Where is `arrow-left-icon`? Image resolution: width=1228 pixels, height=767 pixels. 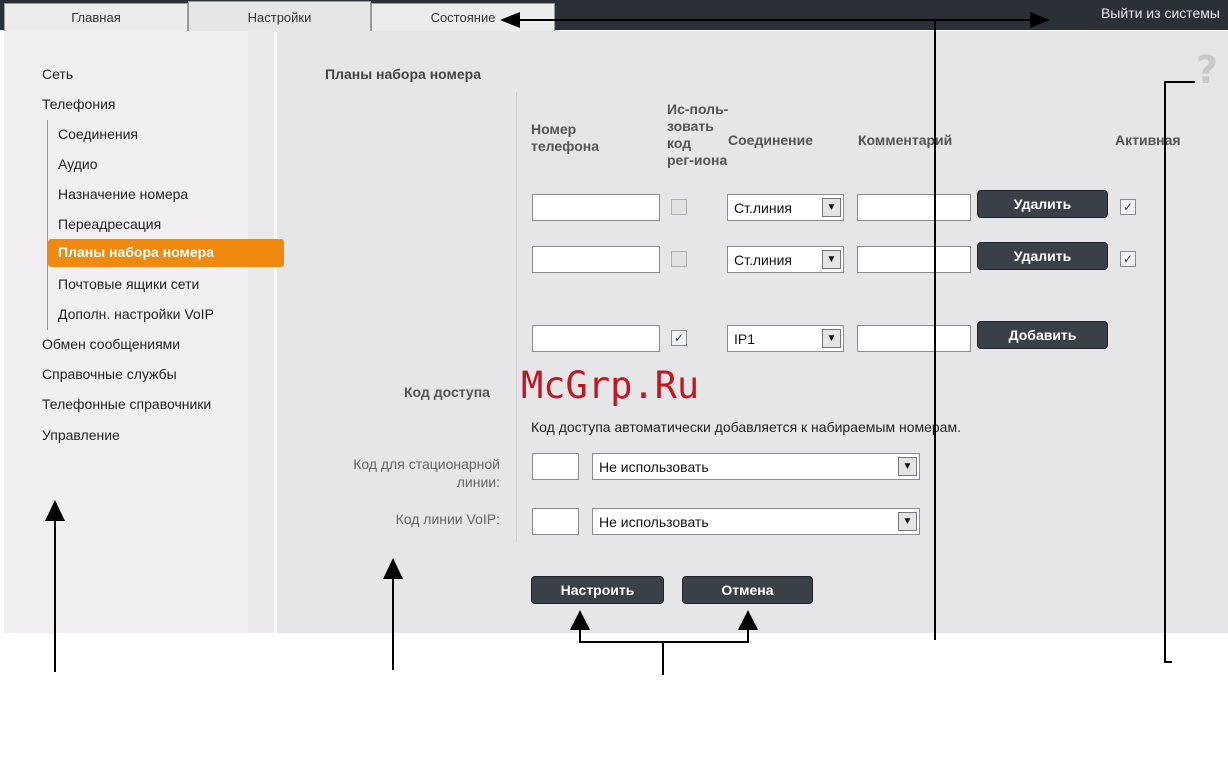
arrow-left-icon is located at coordinates (510, 20).